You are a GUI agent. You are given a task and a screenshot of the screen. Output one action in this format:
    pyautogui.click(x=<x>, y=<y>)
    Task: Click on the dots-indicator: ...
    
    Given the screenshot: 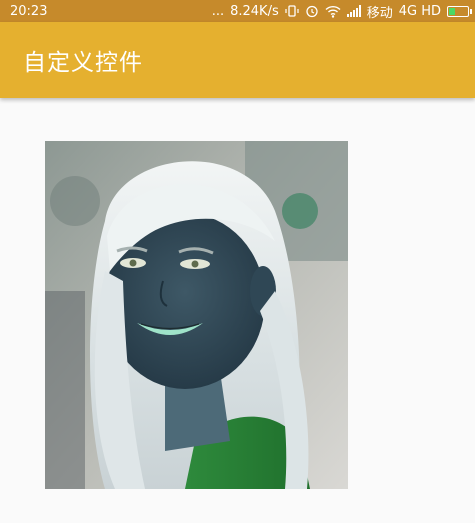 What is the action you would take?
    pyautogui.click(x=218, y=11)
    